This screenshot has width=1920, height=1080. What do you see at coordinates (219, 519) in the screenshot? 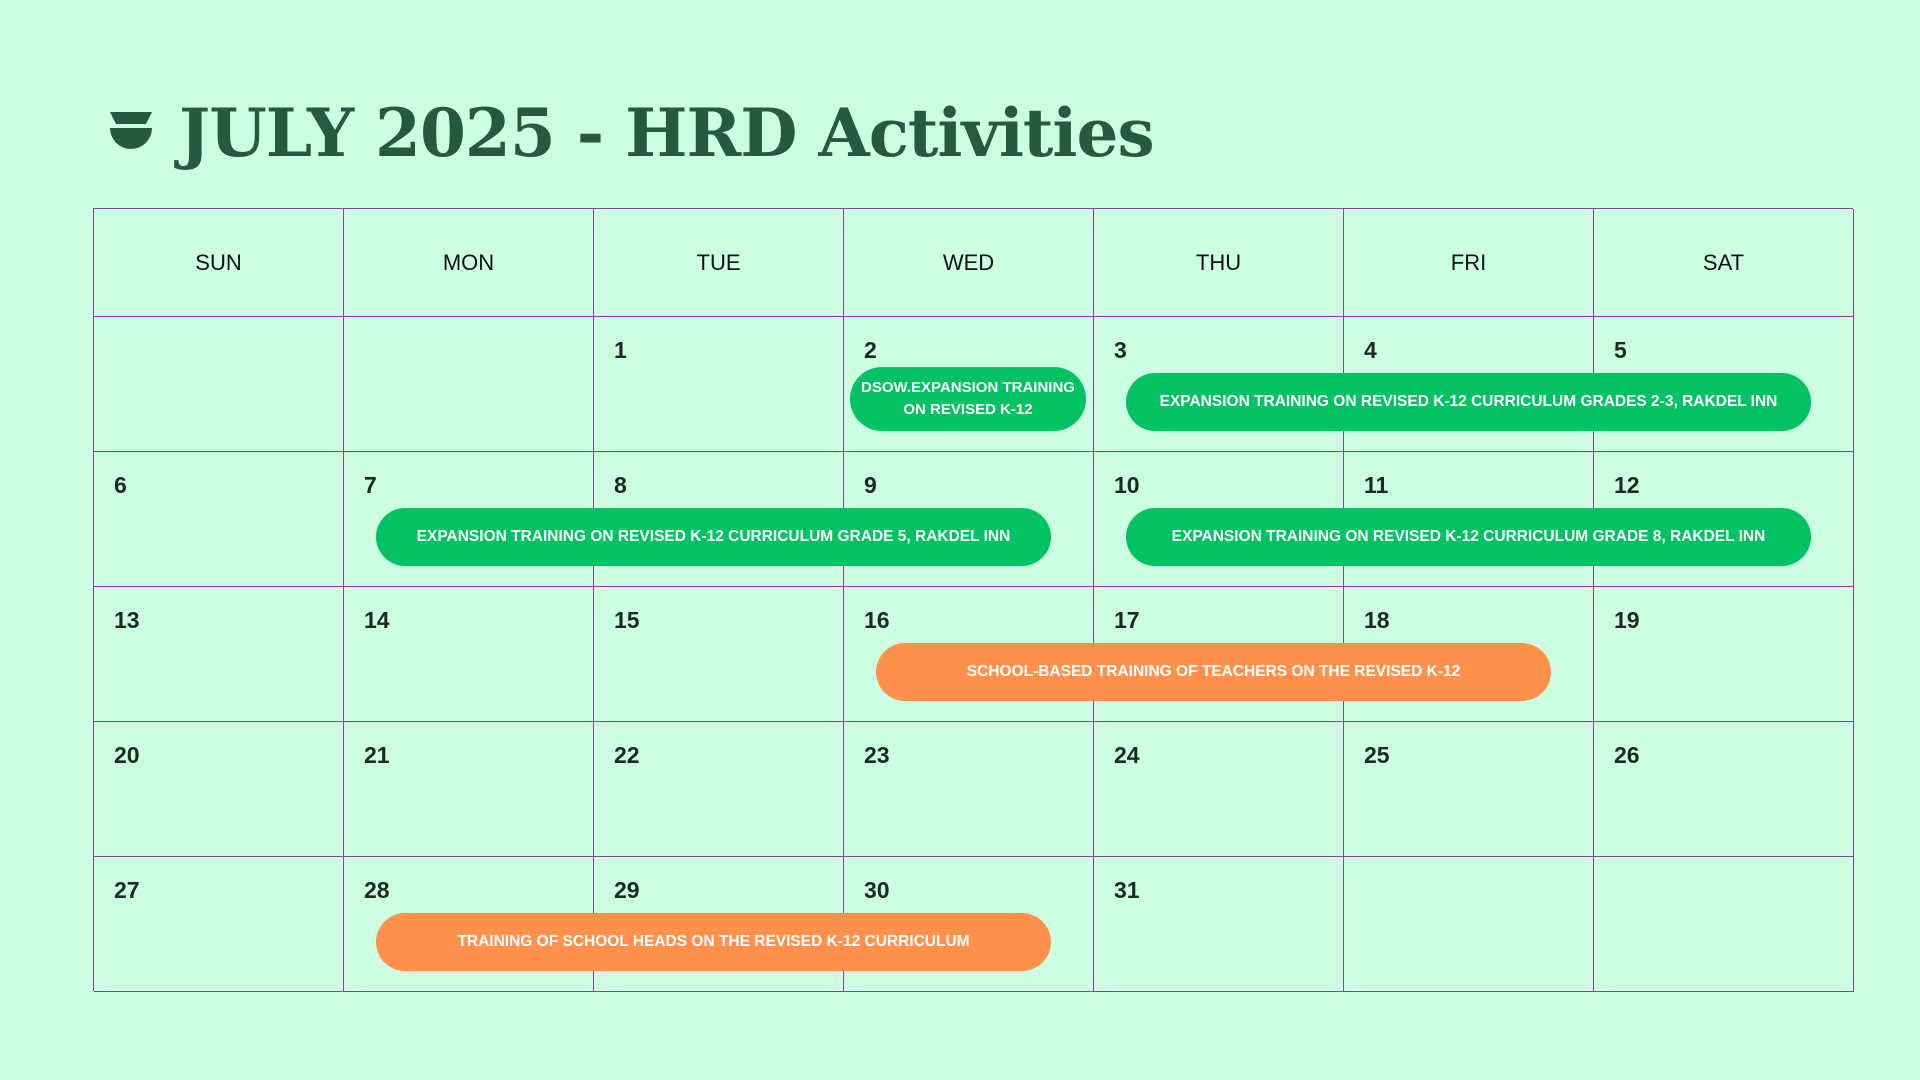
I see `day-cell-6: 6` at bounding box center [219, 519].